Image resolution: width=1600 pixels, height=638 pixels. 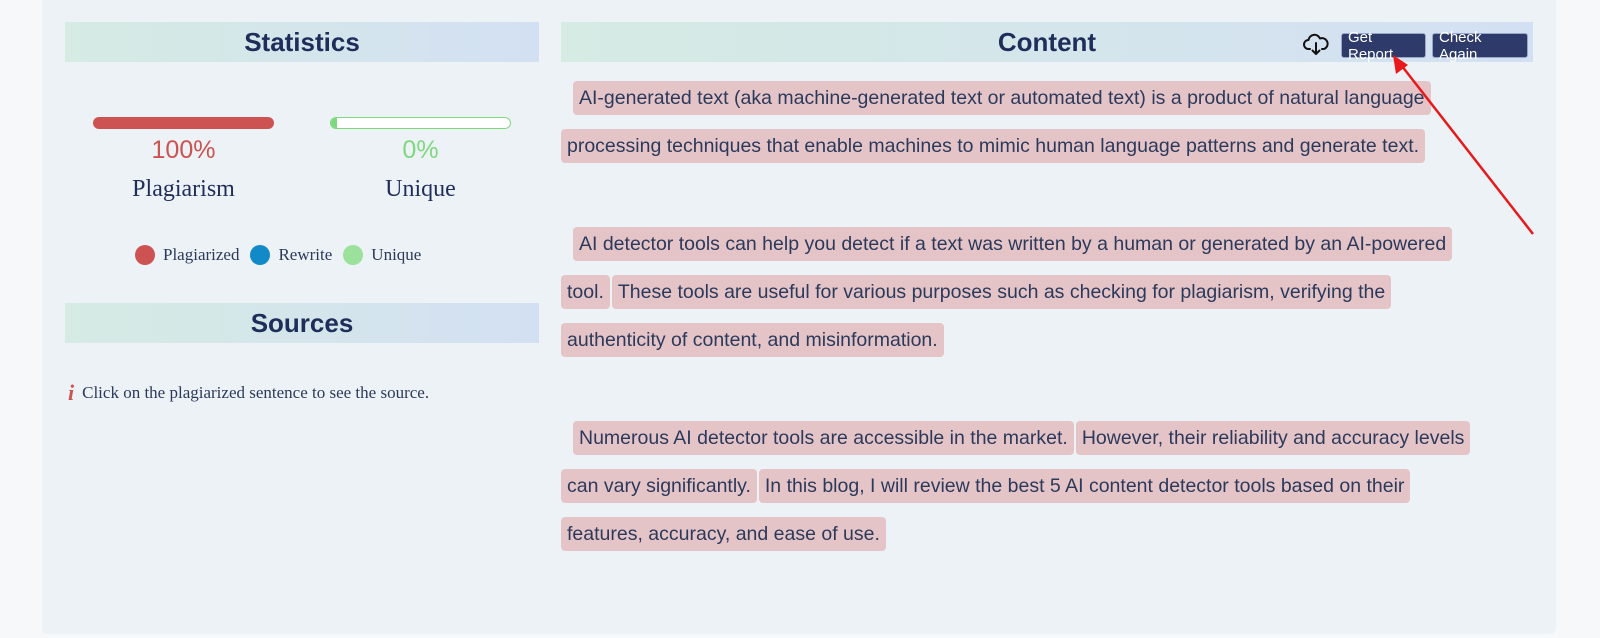 I want to click on unique-progress-fill, so click(x=334, y=123).